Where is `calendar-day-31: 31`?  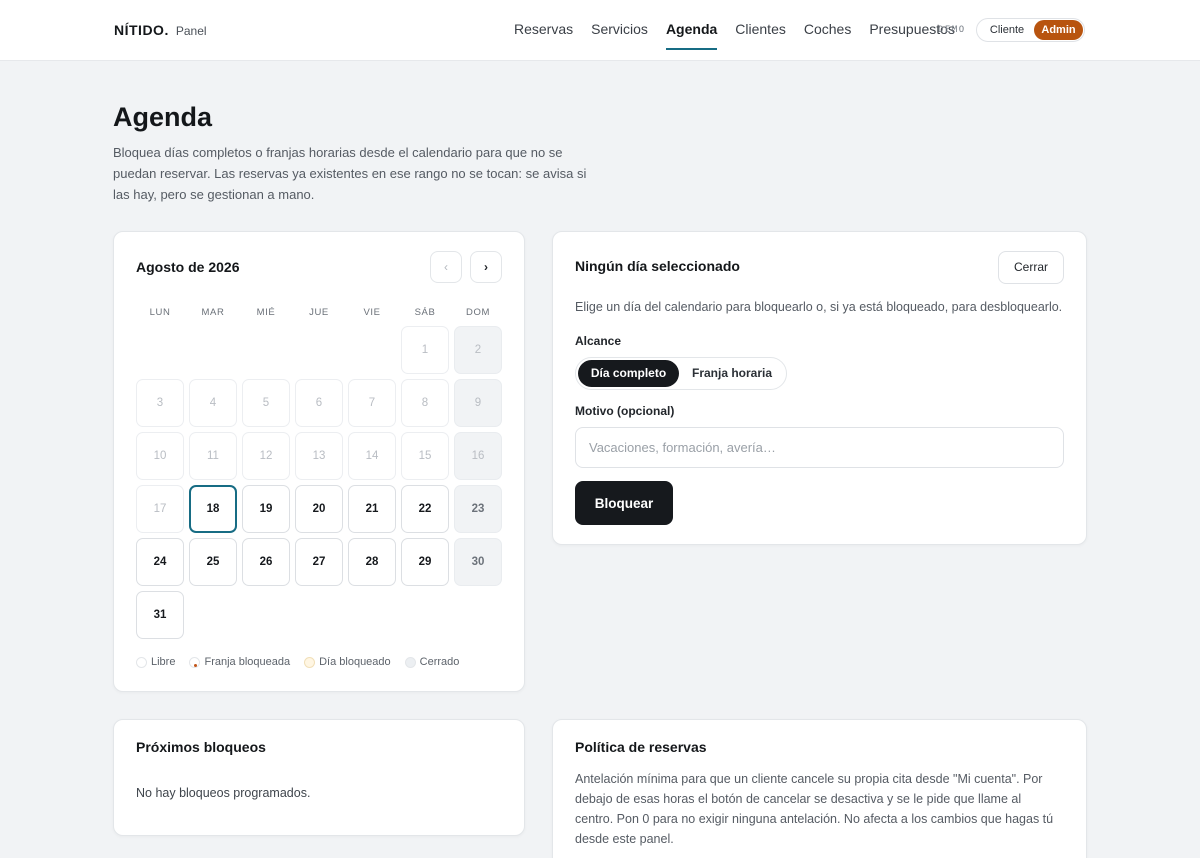 calendar-day-31: 31 is located at coordinates (160, 615).